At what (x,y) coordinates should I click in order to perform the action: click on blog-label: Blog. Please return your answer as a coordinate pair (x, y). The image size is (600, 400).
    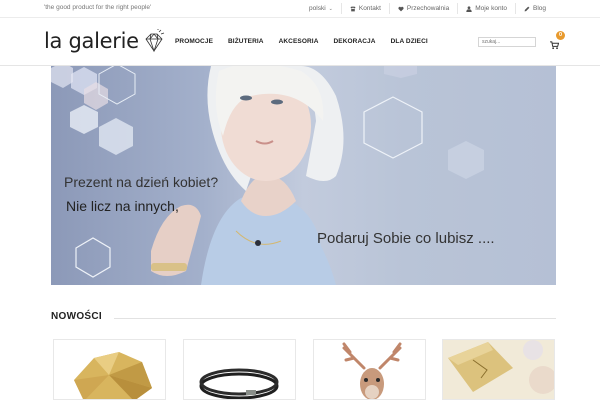
    Looking at the image, I should click on (539, 8).